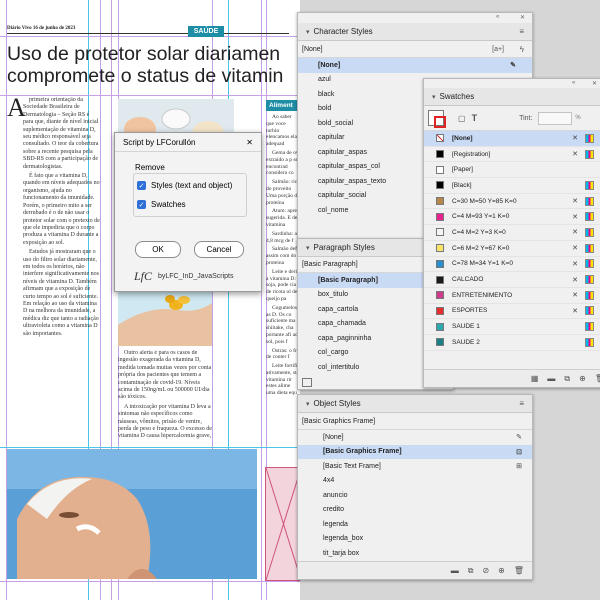  I want to click on swatch-row: C=30 M=50 Y=85 K=0 ✕, so click(512, 202).